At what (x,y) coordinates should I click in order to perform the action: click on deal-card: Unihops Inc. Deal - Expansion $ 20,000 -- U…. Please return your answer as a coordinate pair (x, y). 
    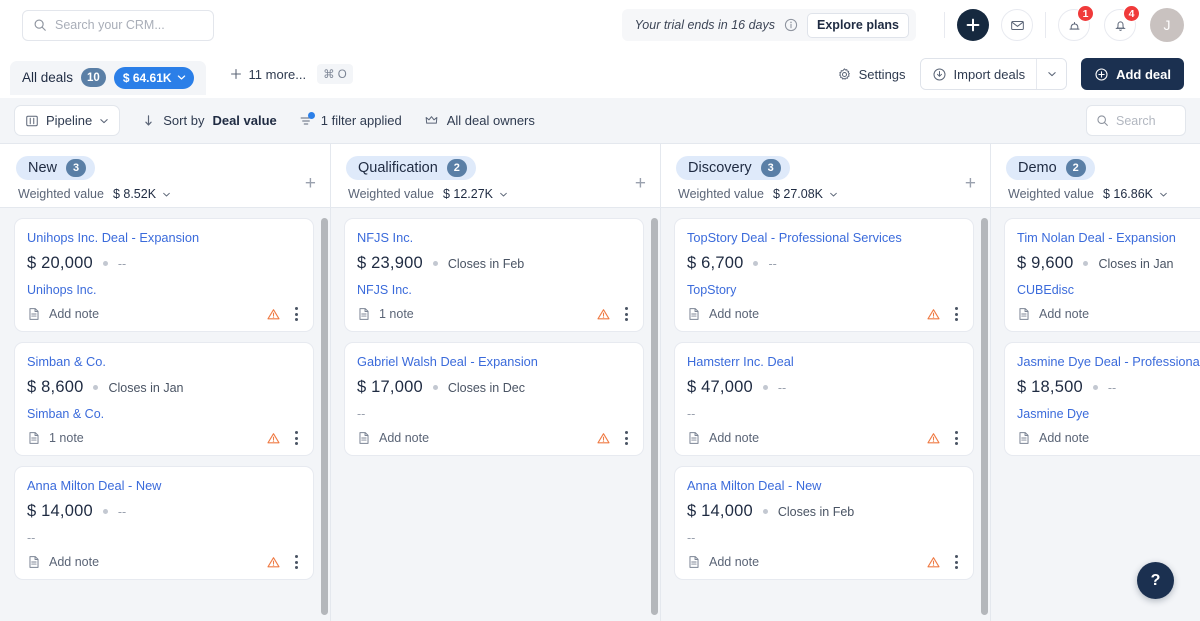
    Looking at the image, I should click on (164, 275).